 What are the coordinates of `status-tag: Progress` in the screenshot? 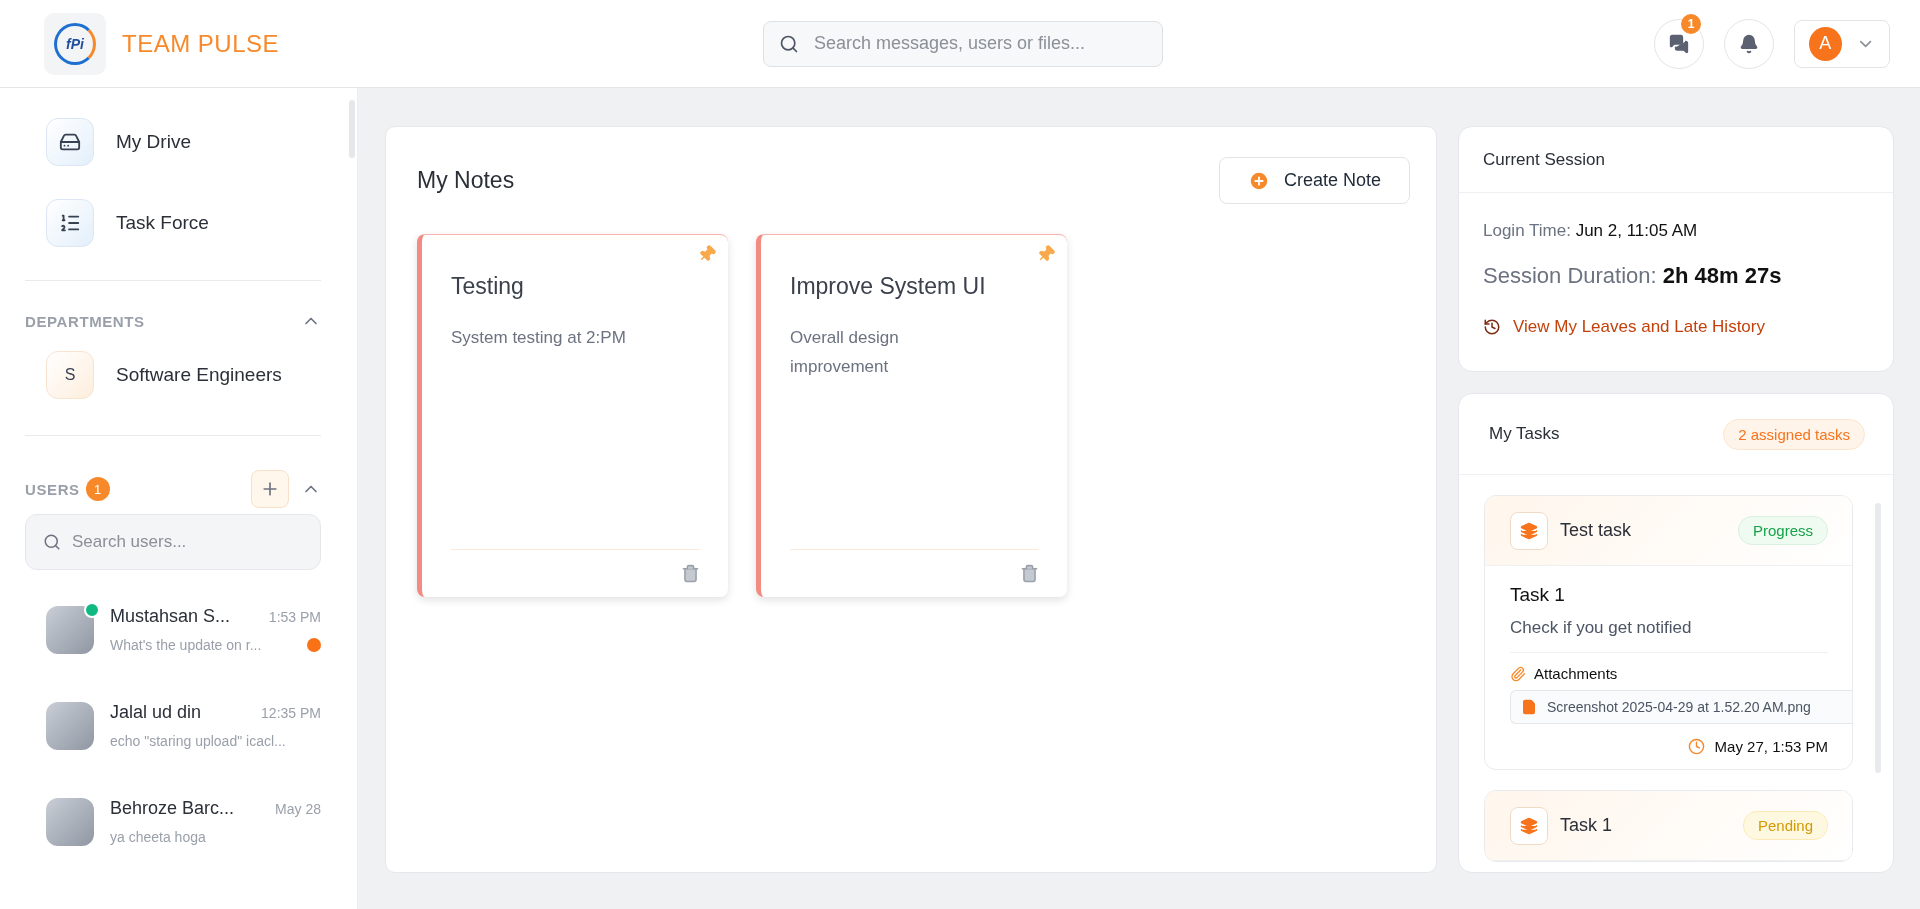 It's located at (1782, 530).